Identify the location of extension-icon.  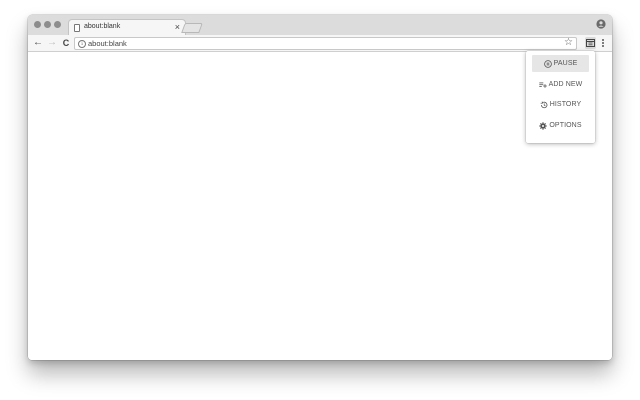
(590, 43).